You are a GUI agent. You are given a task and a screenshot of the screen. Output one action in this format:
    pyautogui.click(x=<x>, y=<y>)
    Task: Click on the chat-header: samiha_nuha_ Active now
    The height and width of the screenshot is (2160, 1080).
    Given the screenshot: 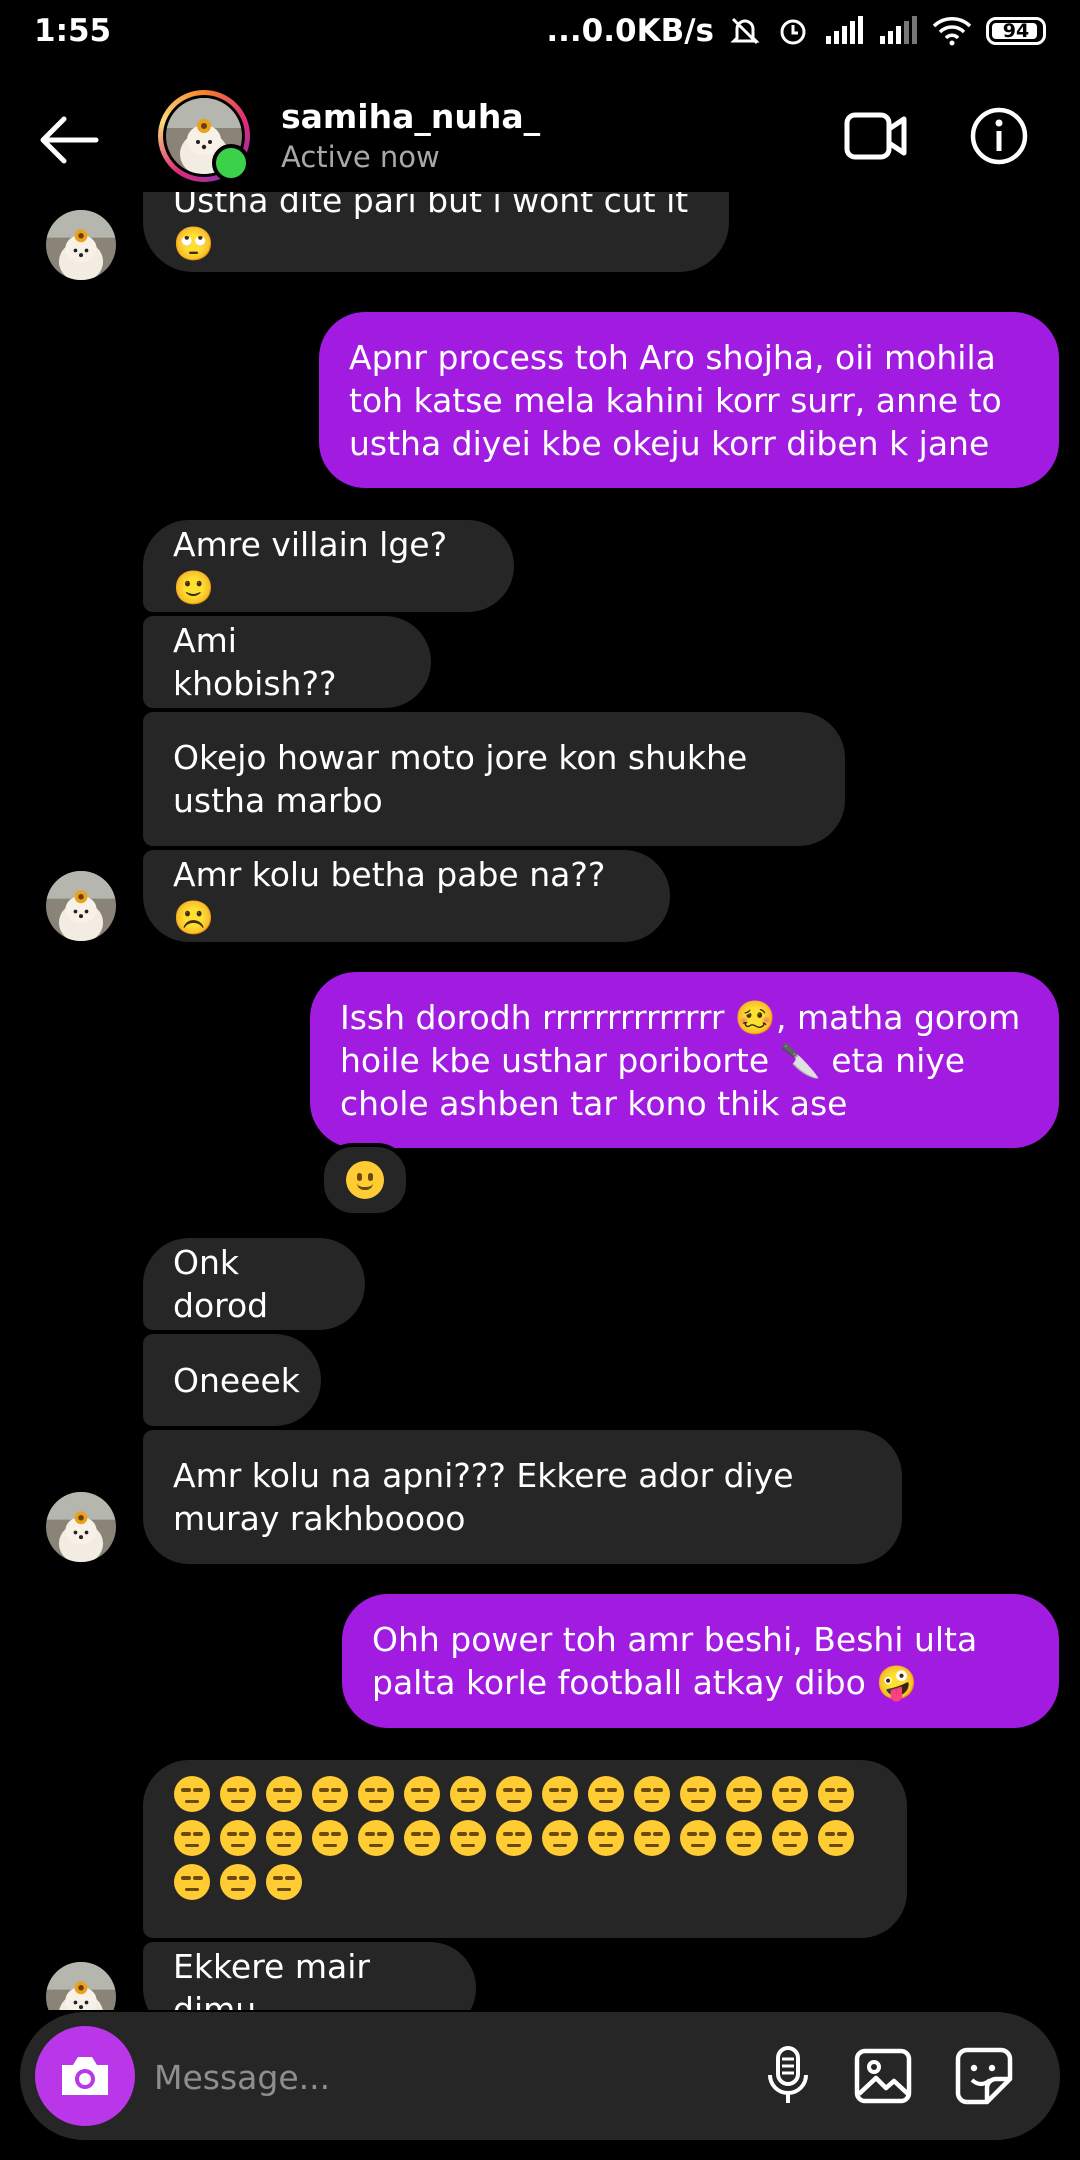 What is the action you would take?
    pyautogui.click(x=540, y=136)
    